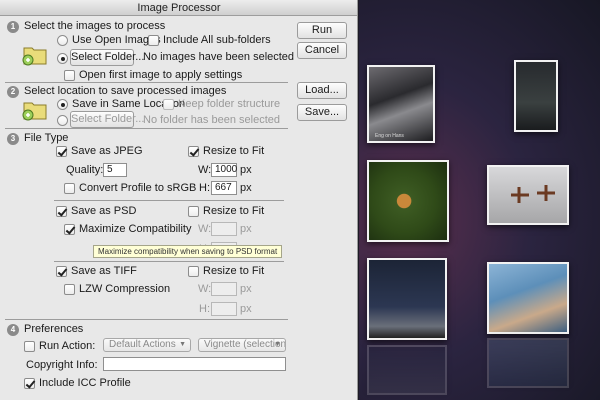 The width and height of the screenshot is (600, 400). I want to click on window-title: Image Processor, so click(178, 8).